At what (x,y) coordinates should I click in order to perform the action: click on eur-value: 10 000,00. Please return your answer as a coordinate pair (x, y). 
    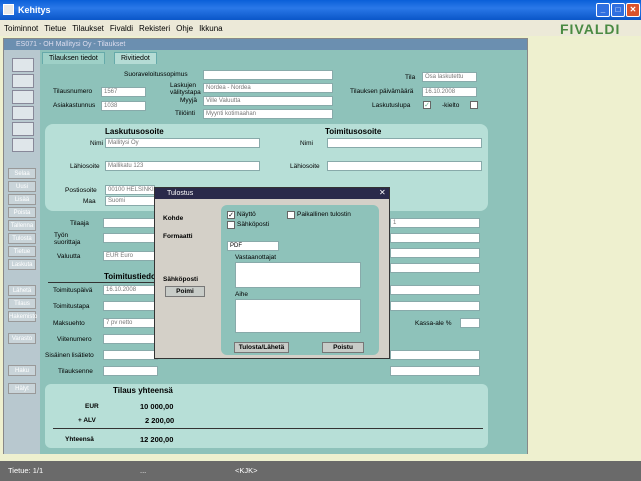
    Looking at the image, I should click on (157, 406).